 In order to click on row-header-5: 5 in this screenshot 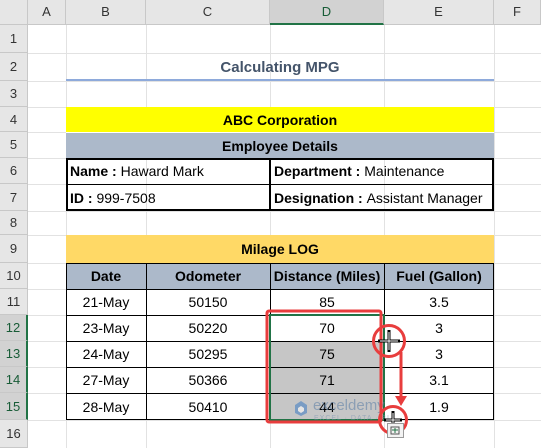, I will do `click(14, 145)`.